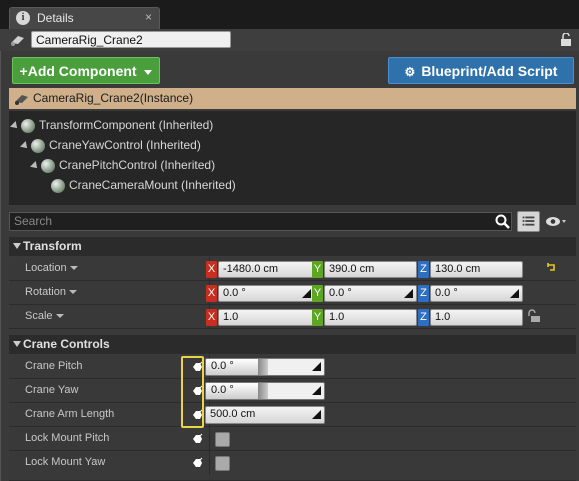 Image resolution: width=579 pixels, height=481 pixels. What do you see at coordinates (476, 269) in the screenshot?
I see `location-z-field: 130.0 cm` at bounding box center [476, 269].